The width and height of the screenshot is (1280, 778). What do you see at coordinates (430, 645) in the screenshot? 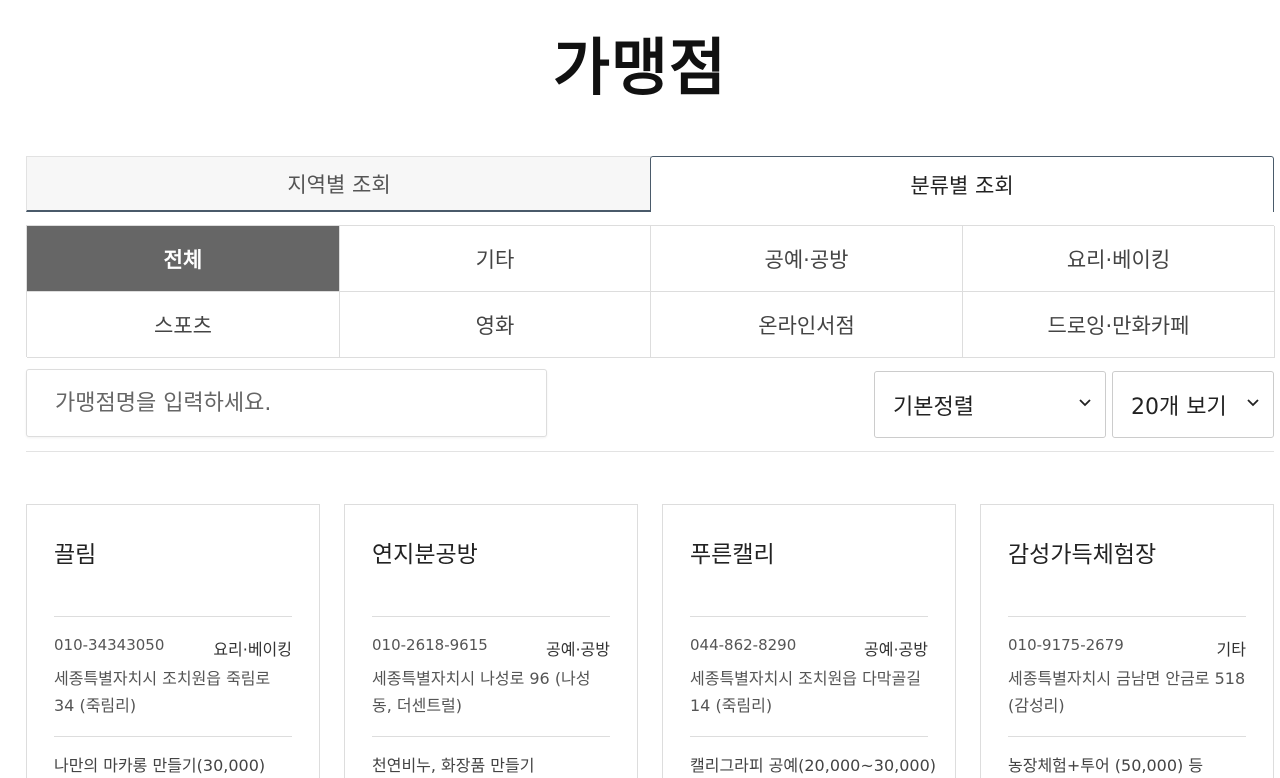
I see `store-phone: 010-2618-9615` at bounding box center [430, 645].